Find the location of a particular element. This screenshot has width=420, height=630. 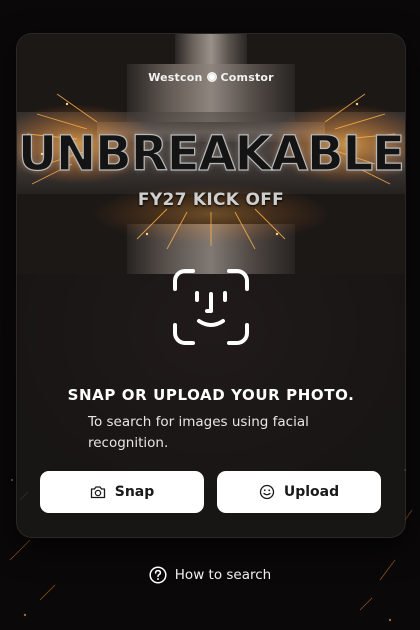

gear-logo-icon is located at coordinates (211, 77).